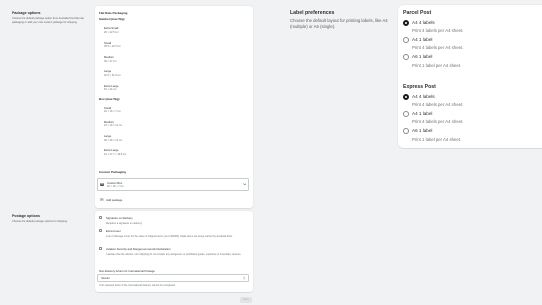 The width and height of the screenshot is (542, 305). I want to click on signature-checkbox, so click(101, 217).